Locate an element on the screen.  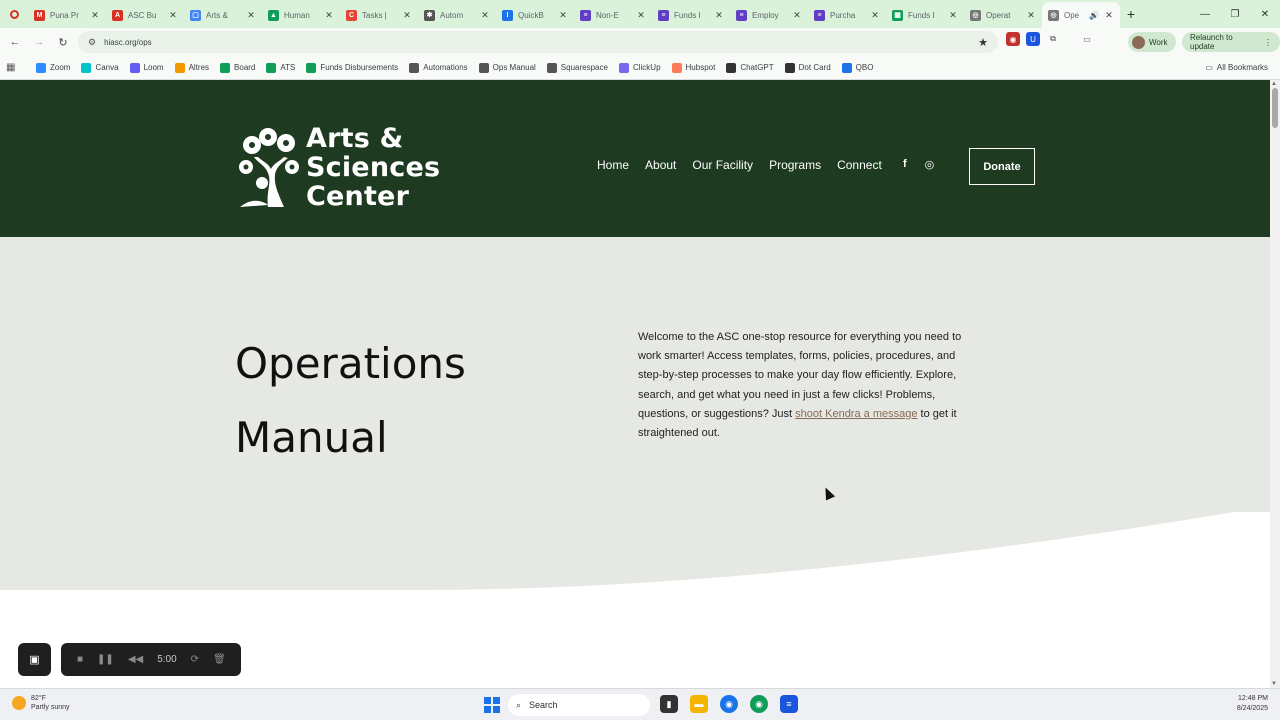
new-tab-button: + is located at coordinates (1131, 14).